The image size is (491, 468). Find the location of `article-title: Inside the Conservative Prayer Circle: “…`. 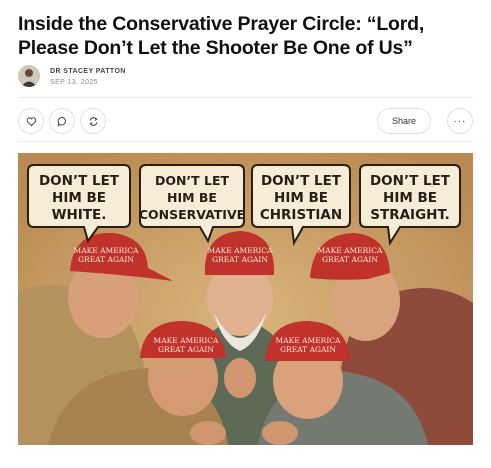

article-title: Inside the Conservative Prayer Circle: “… is located at coordinates (221, 36).